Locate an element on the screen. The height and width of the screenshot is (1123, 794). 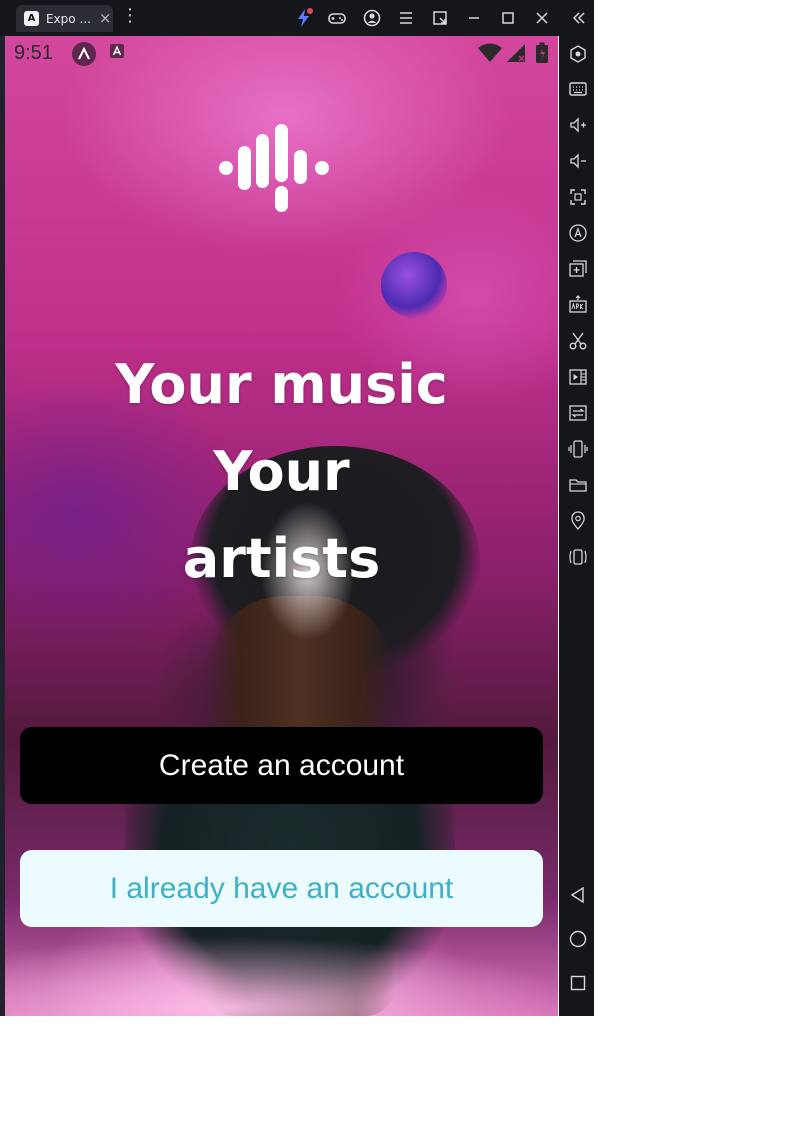
minimize-icon is located at coordinates (474, 18).